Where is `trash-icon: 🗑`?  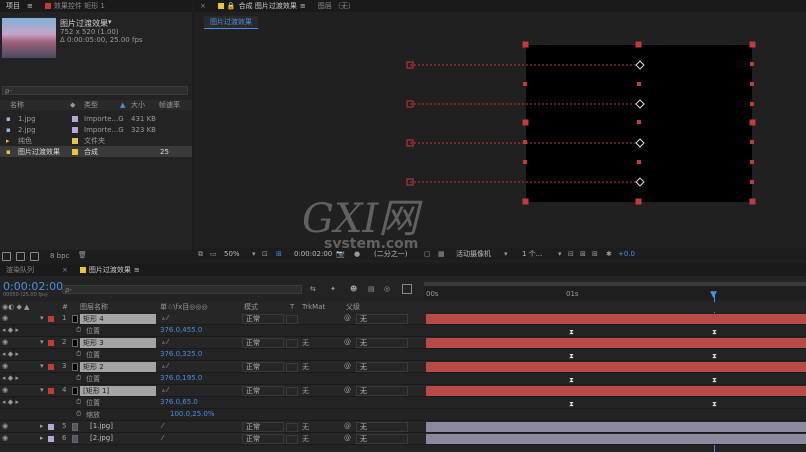
trash-icon: 🗑 is located at coordinates (82, 255).